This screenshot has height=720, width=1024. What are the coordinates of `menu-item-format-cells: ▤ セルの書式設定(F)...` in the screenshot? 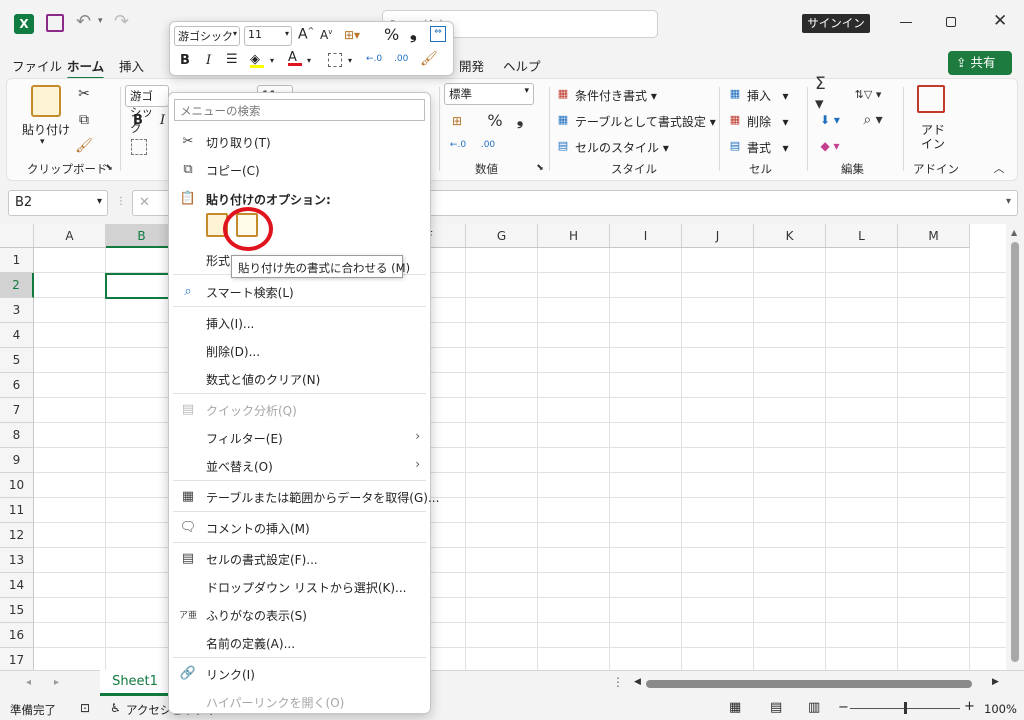 It's located at (299, 558).